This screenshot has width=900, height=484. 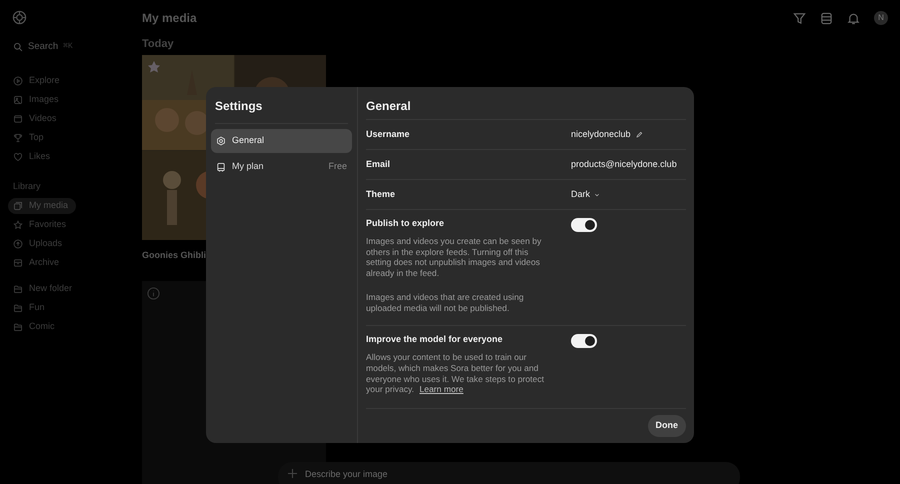 What do you see at coordinates (33, 157) in the screenshot?
I see `sidebar-item: Likes` at bounding box center [33, 157].